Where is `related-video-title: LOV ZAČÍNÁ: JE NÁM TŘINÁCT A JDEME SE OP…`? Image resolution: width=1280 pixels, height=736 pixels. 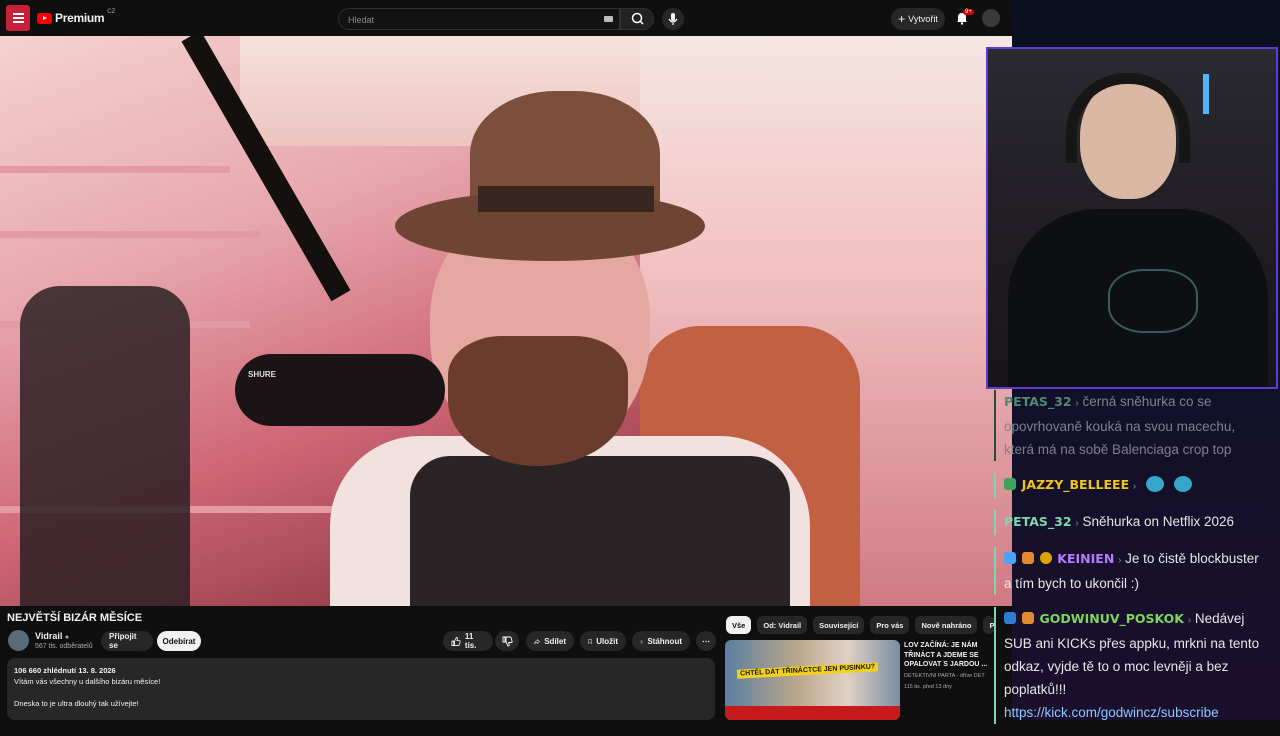 related-video-title: LOV ZAČÍNÁ: JE NÁM TŘINÁCT A JDEME SE OP… is located at coordinates (950, 655).